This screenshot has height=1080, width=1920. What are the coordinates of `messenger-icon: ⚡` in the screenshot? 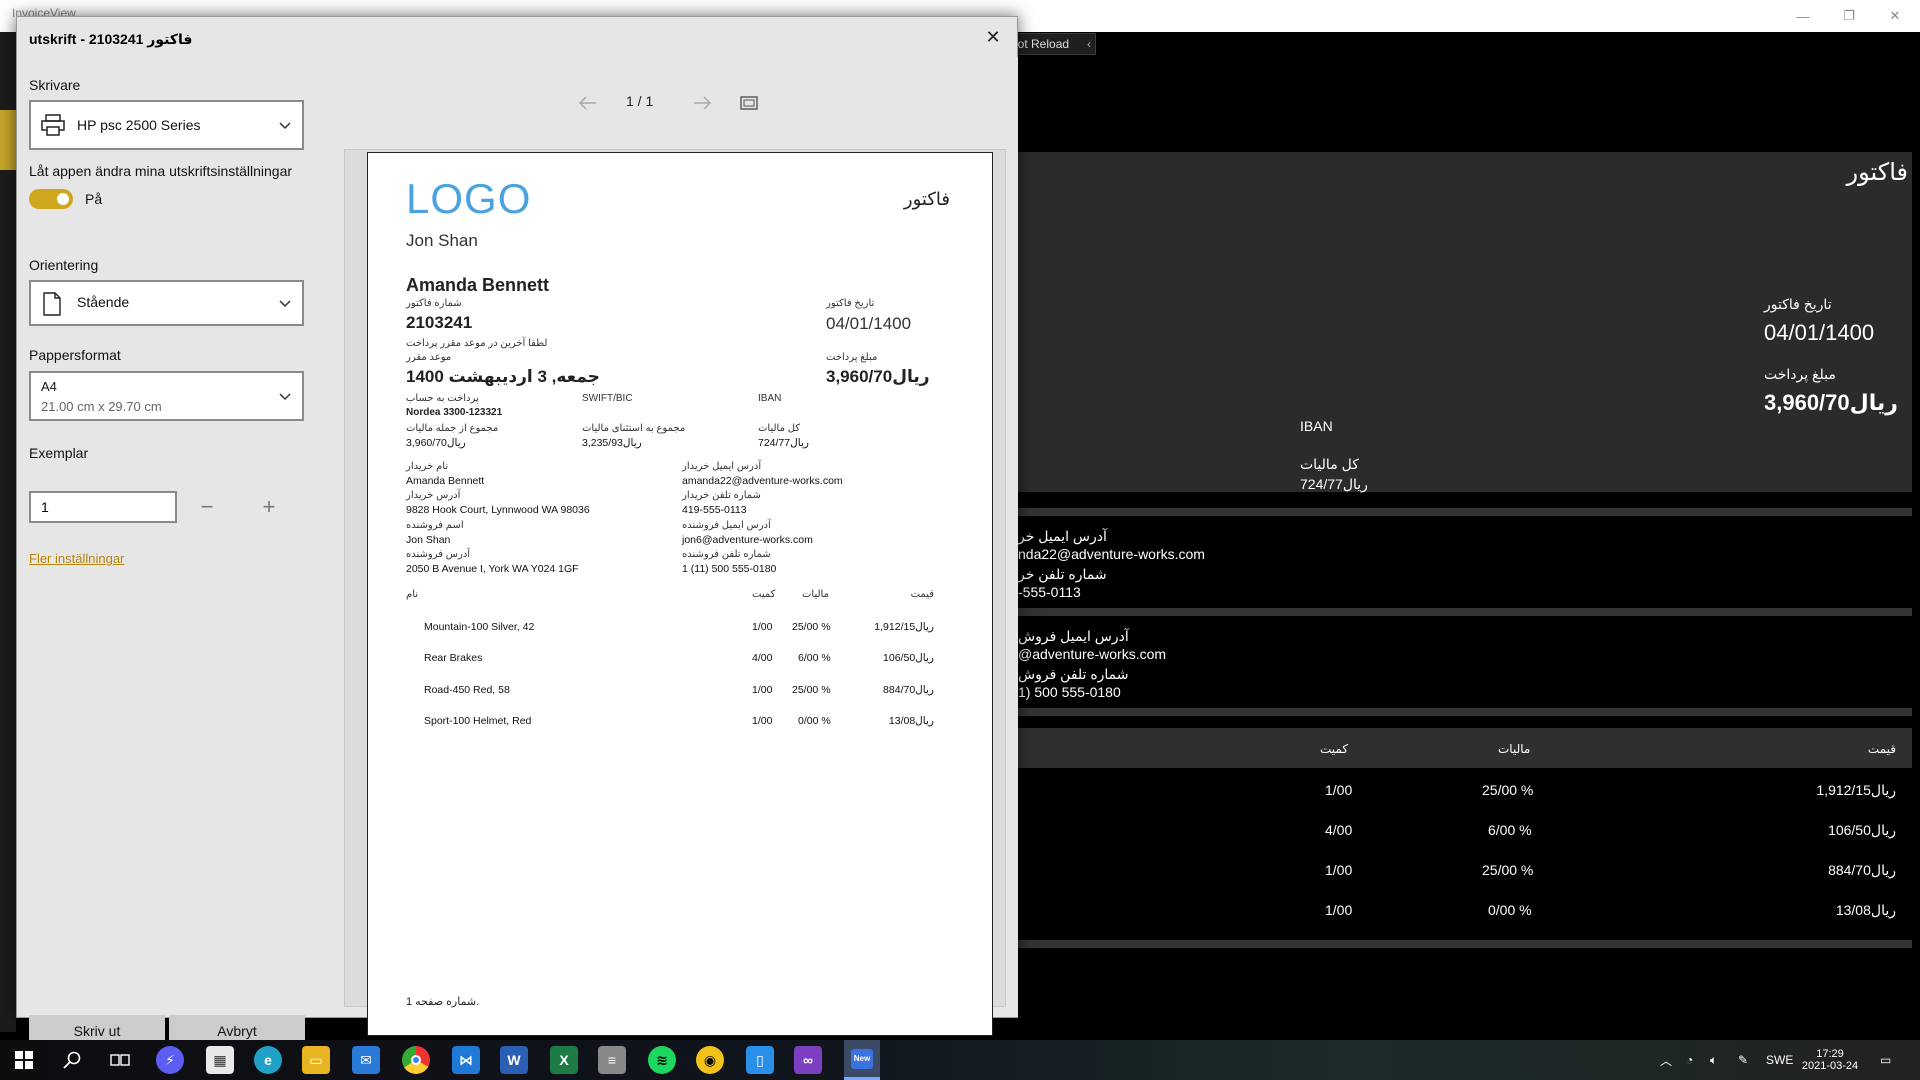 It's located at (170, 1060).